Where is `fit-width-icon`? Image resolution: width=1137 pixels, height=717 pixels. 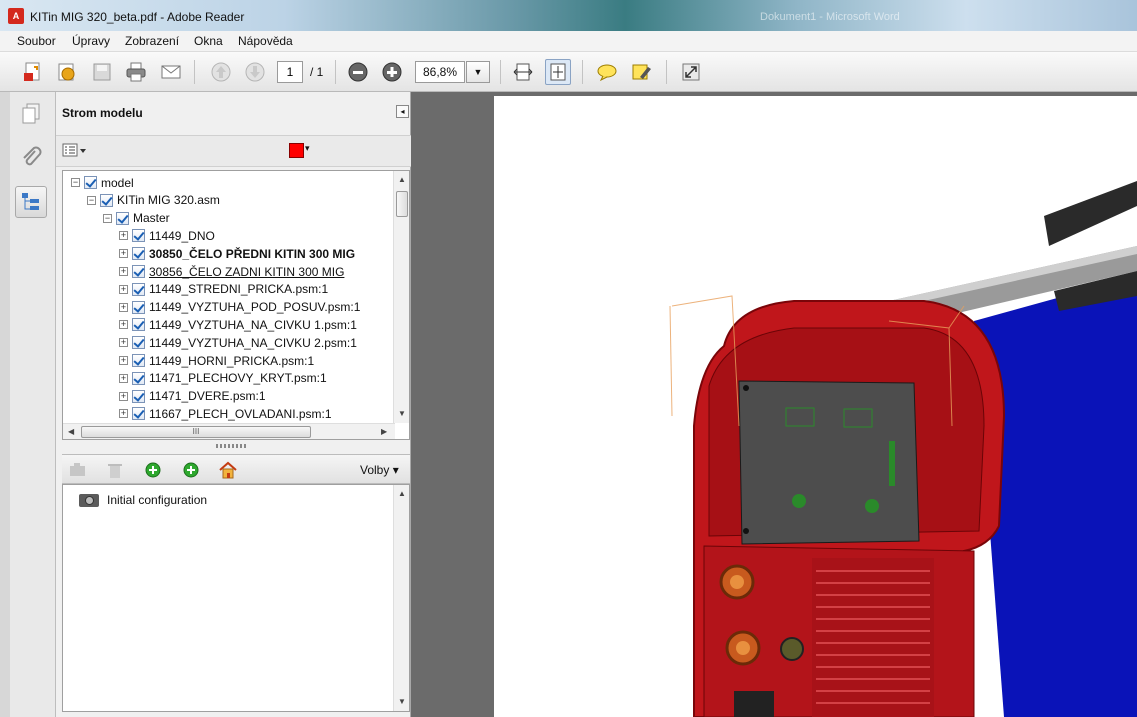 fit-width-icon is located at coordinates (523, 72).